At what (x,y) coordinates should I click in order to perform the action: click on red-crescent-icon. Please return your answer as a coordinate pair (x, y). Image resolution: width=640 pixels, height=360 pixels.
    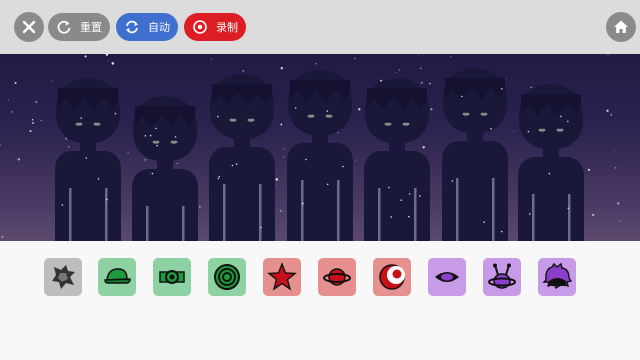
    Looking at the image, I should click on (392, 277).